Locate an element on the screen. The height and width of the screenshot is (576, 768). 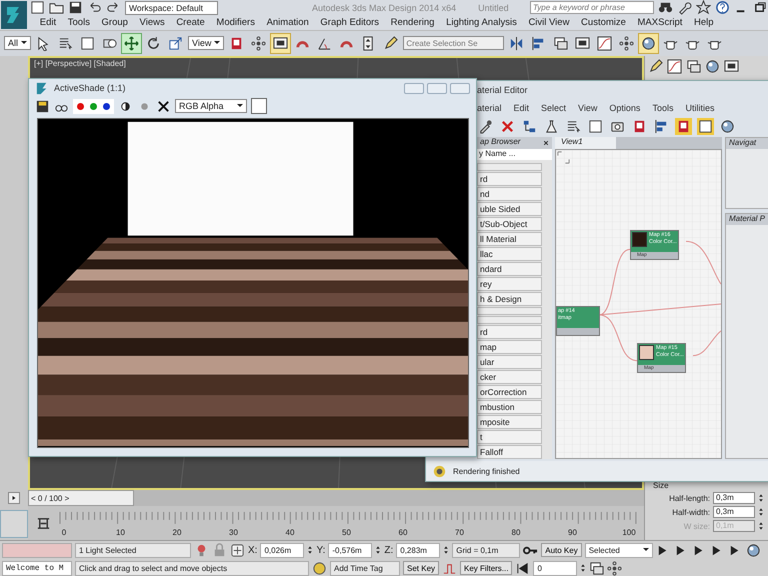
menu-item: Animation is located at coordinates (287, 22).